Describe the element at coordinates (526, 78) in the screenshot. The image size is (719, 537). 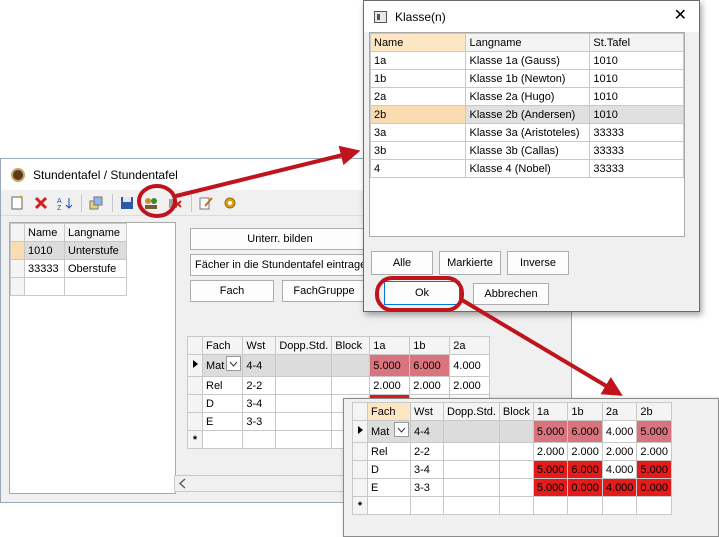
I see `table-row: 1b Klasse 1b (Newton) 1010` at that location.